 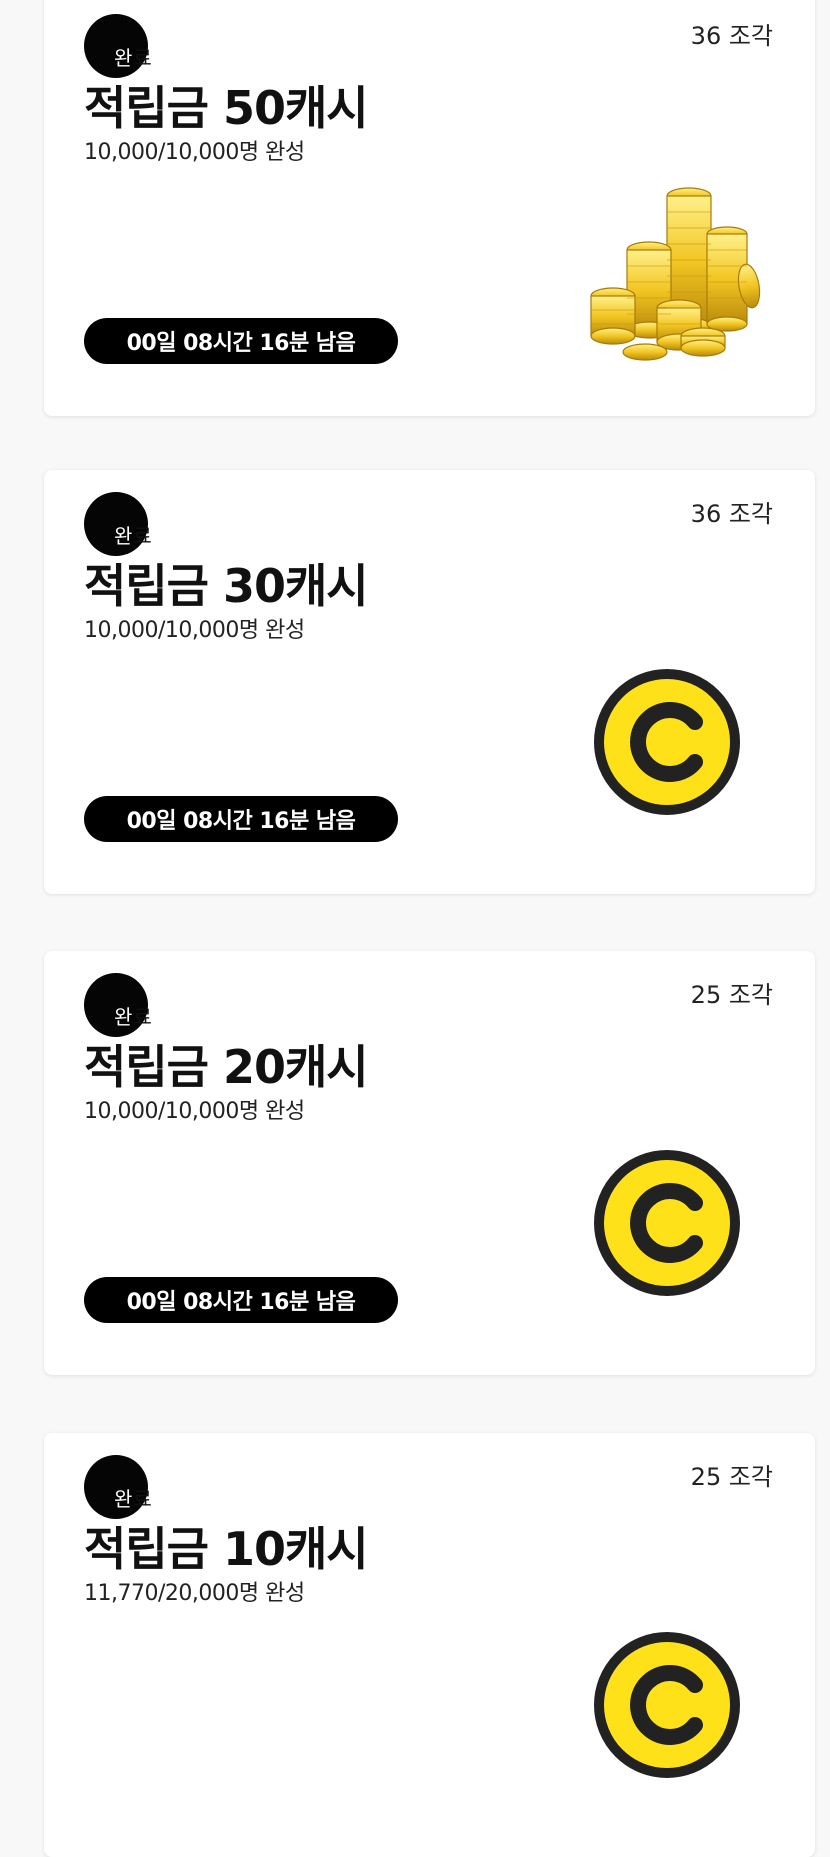 What do you see at coordinates (226, 586) in the screenshot?
I see `reward-title: 적립금 30캐시` at bounding box center [226, 586].